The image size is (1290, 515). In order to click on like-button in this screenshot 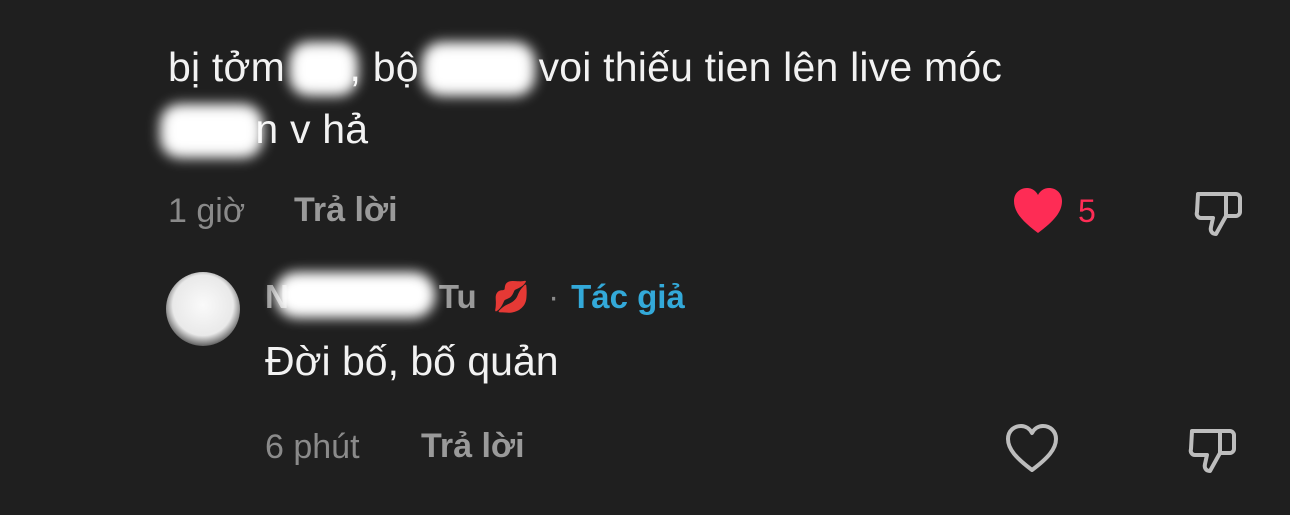, I will do `click(1032, 451)`.